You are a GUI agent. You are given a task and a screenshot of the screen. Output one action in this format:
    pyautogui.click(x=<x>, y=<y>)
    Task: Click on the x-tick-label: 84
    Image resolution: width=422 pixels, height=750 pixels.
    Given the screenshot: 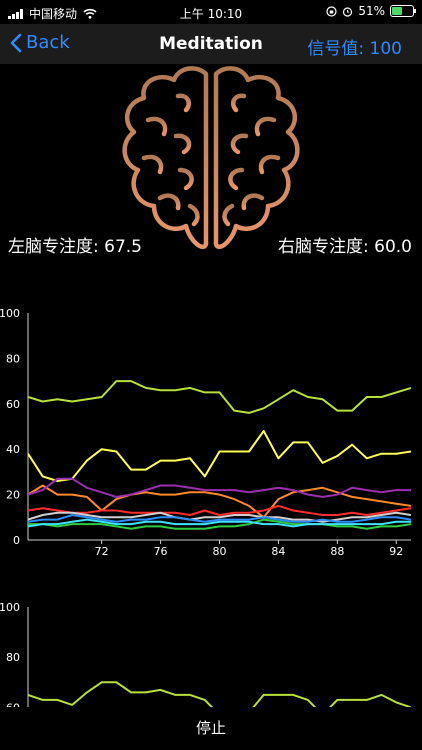 What is the action you would take?
    pyautogui.click(x=278, y=551)
    